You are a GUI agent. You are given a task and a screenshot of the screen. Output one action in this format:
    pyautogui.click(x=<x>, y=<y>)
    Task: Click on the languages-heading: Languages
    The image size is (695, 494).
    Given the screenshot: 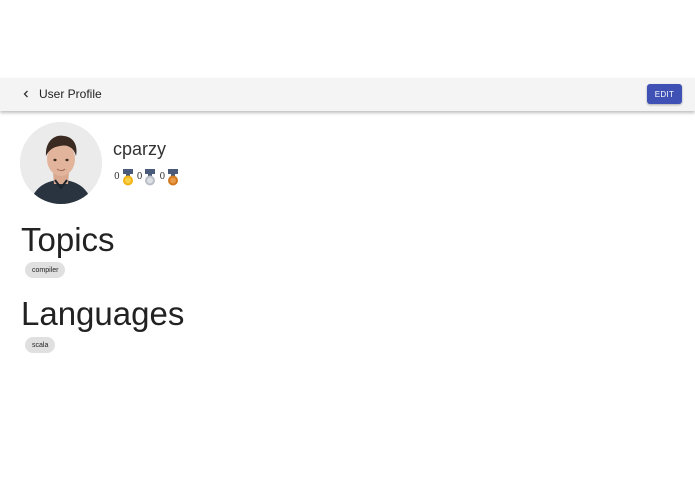 What is the action you would take?
    pyautogui.click(x=103, y=313)
    